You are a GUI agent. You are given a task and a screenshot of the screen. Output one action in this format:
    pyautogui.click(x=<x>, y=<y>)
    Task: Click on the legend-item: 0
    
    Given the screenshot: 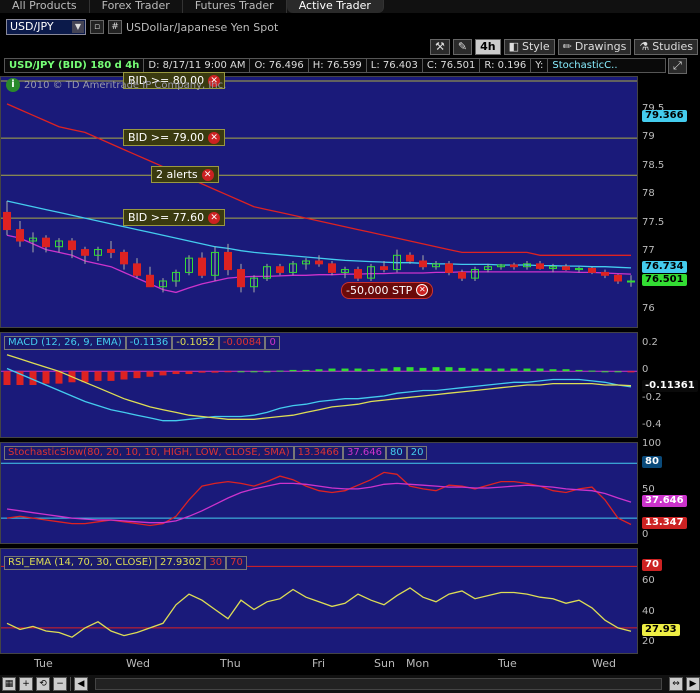 What is the action you would take?
    pyautogui.click(x=272, y=343)
    